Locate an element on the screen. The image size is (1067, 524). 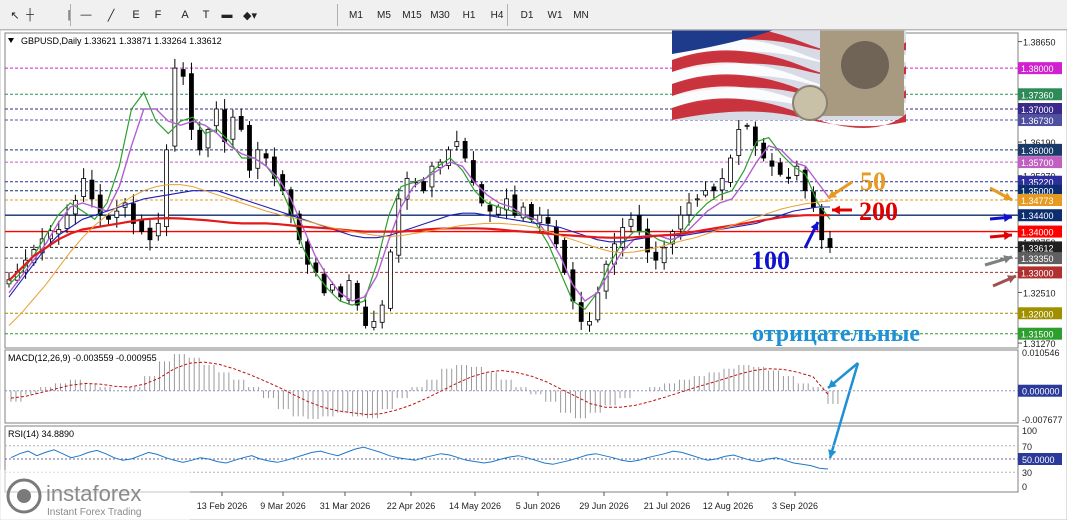
price-level-label: 1.31500 is located at coordinates (1037, 335).